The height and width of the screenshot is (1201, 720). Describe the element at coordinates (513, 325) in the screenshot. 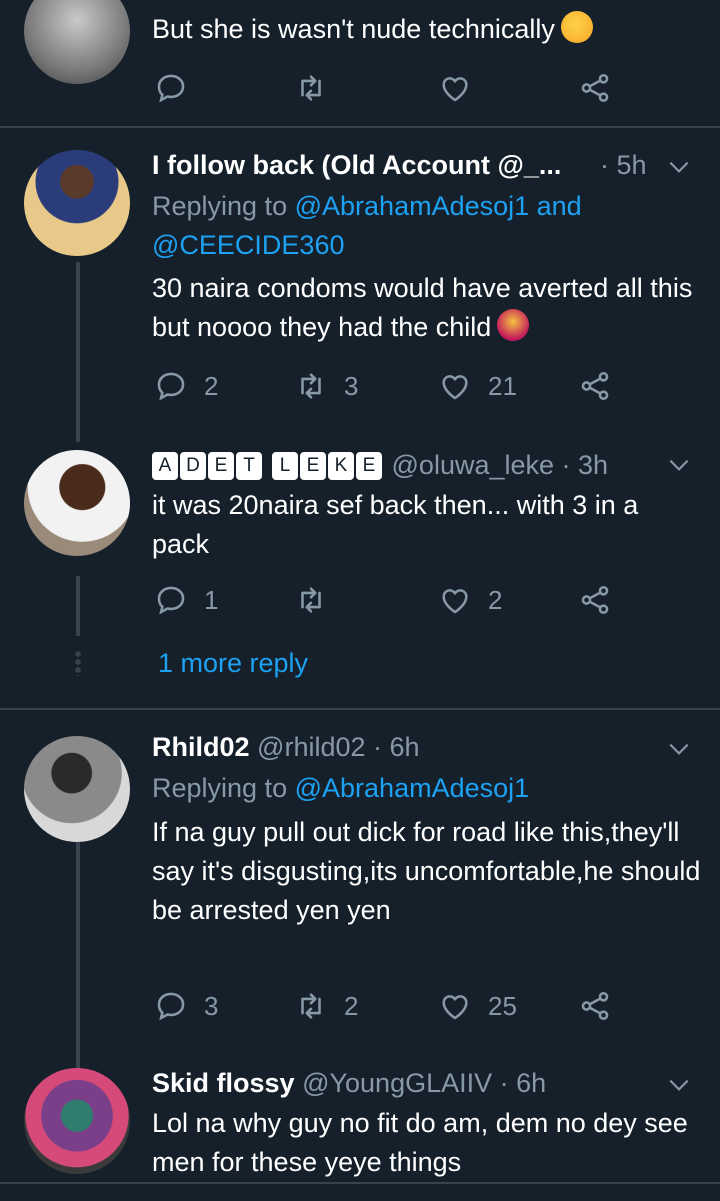

I see `facepalm-emoji` at that location.